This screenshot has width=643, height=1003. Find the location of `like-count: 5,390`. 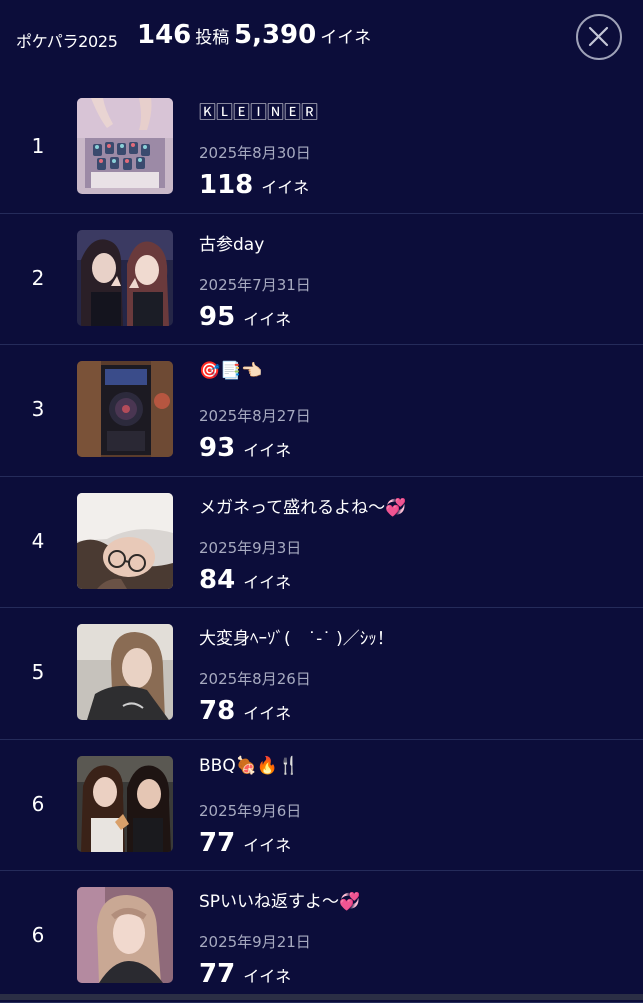

like-count: 5,390 is located at coordinates (275, 35).